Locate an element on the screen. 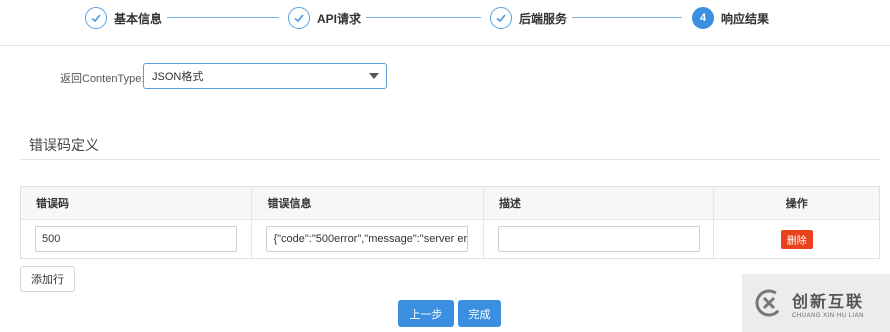 The height and width of the screenshot is (332, 890). step-label: 后端服务 is located at coordinates (543, 18).